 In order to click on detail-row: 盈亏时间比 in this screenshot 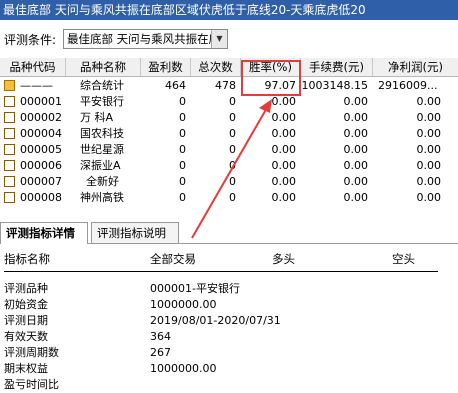, I will do `click(229, 385)`.